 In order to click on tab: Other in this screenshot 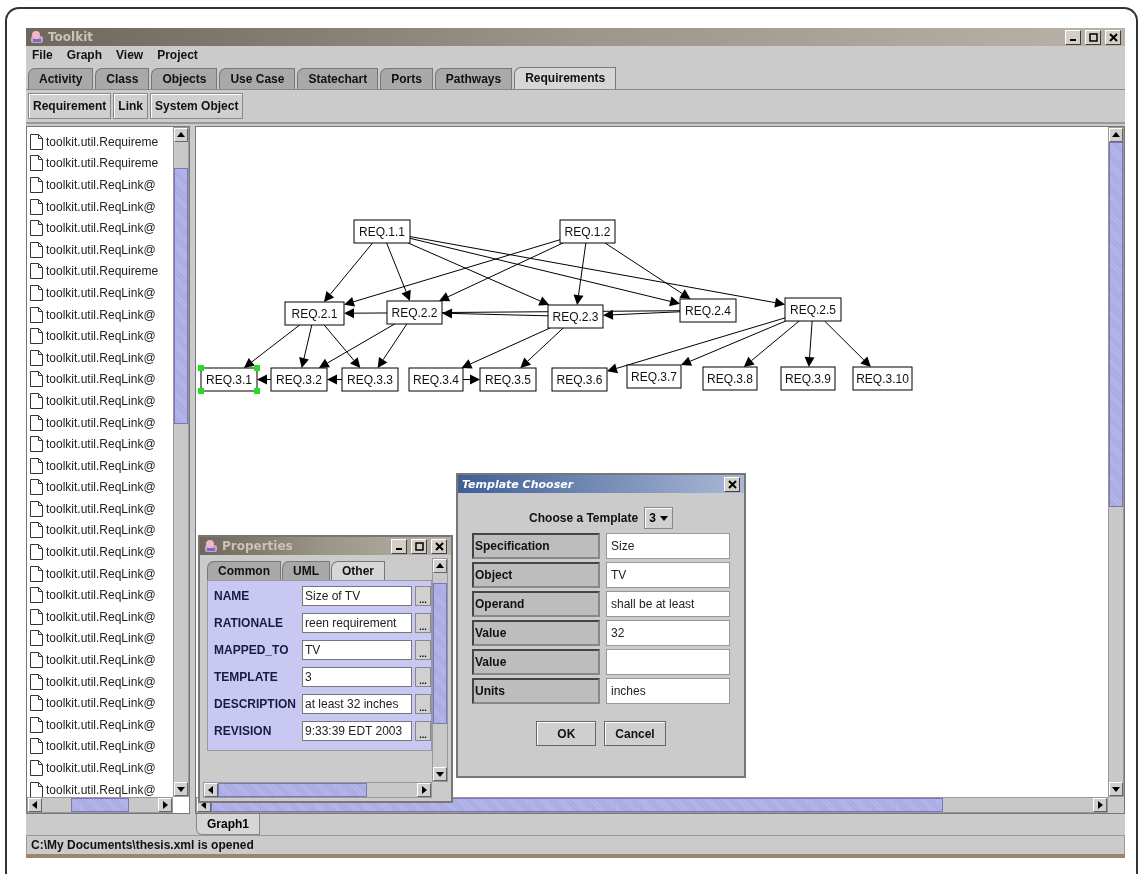, I will do `click(358, 570)`.